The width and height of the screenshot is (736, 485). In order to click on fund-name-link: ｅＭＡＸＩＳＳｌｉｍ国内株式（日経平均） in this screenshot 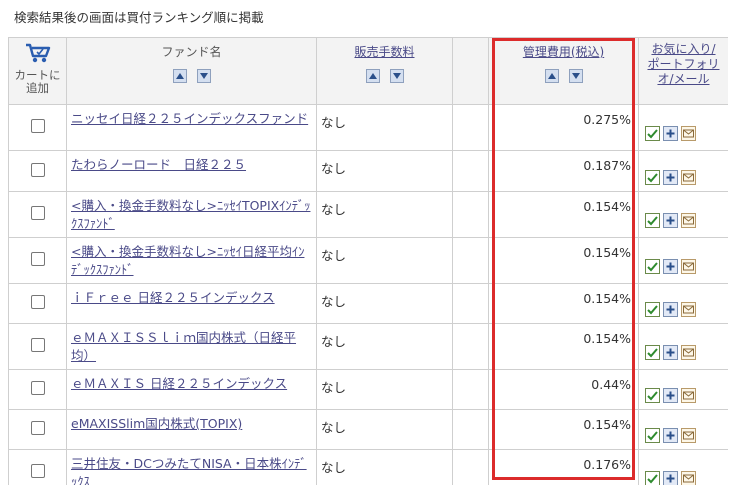, I will do `click(191, 346)`.